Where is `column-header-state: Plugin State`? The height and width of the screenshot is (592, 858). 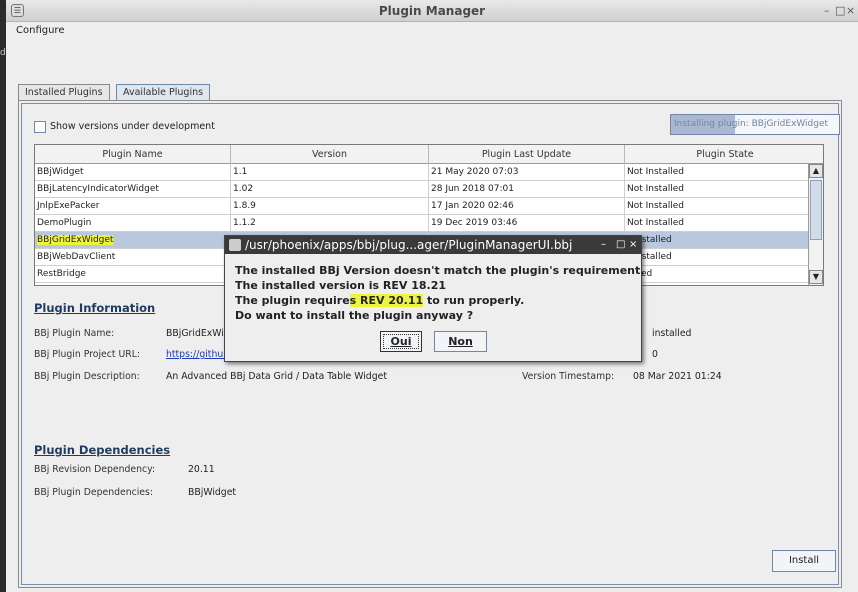 column-header-state: Plugin State is located at coordinates (724, 154).